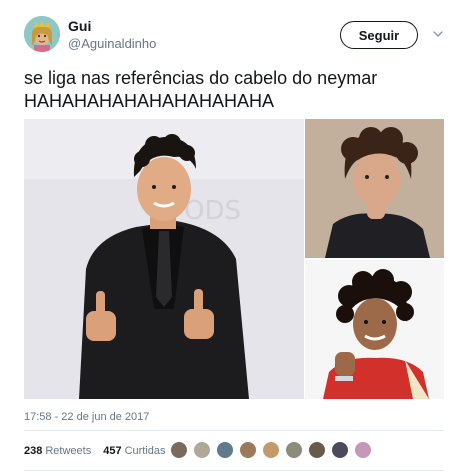 The image size is (466, 476). I want to click on svg-text: ODS, so click(212, 211).